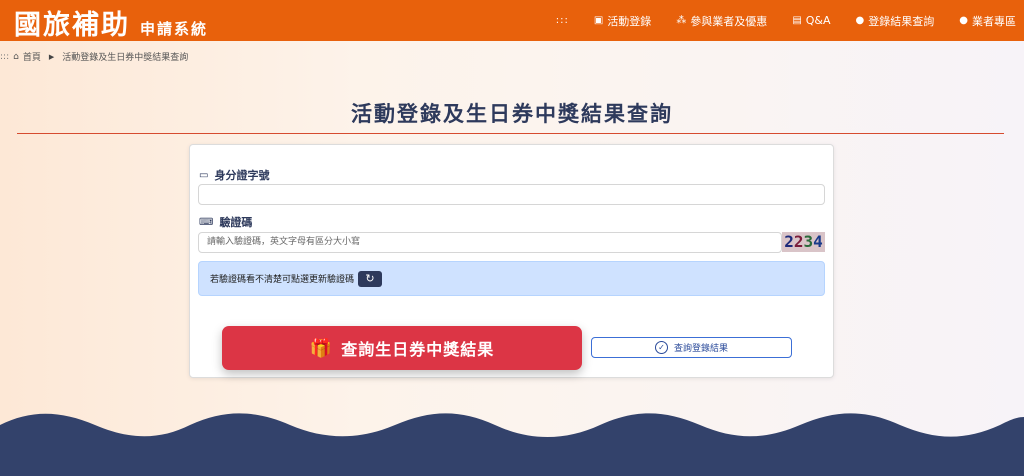 The width and height of the screenshot is (1024, 476). What do you see at coordinates (818, 241) in the screenshot?
I see `captcha-char: 4` at bounding box center [818, 241].